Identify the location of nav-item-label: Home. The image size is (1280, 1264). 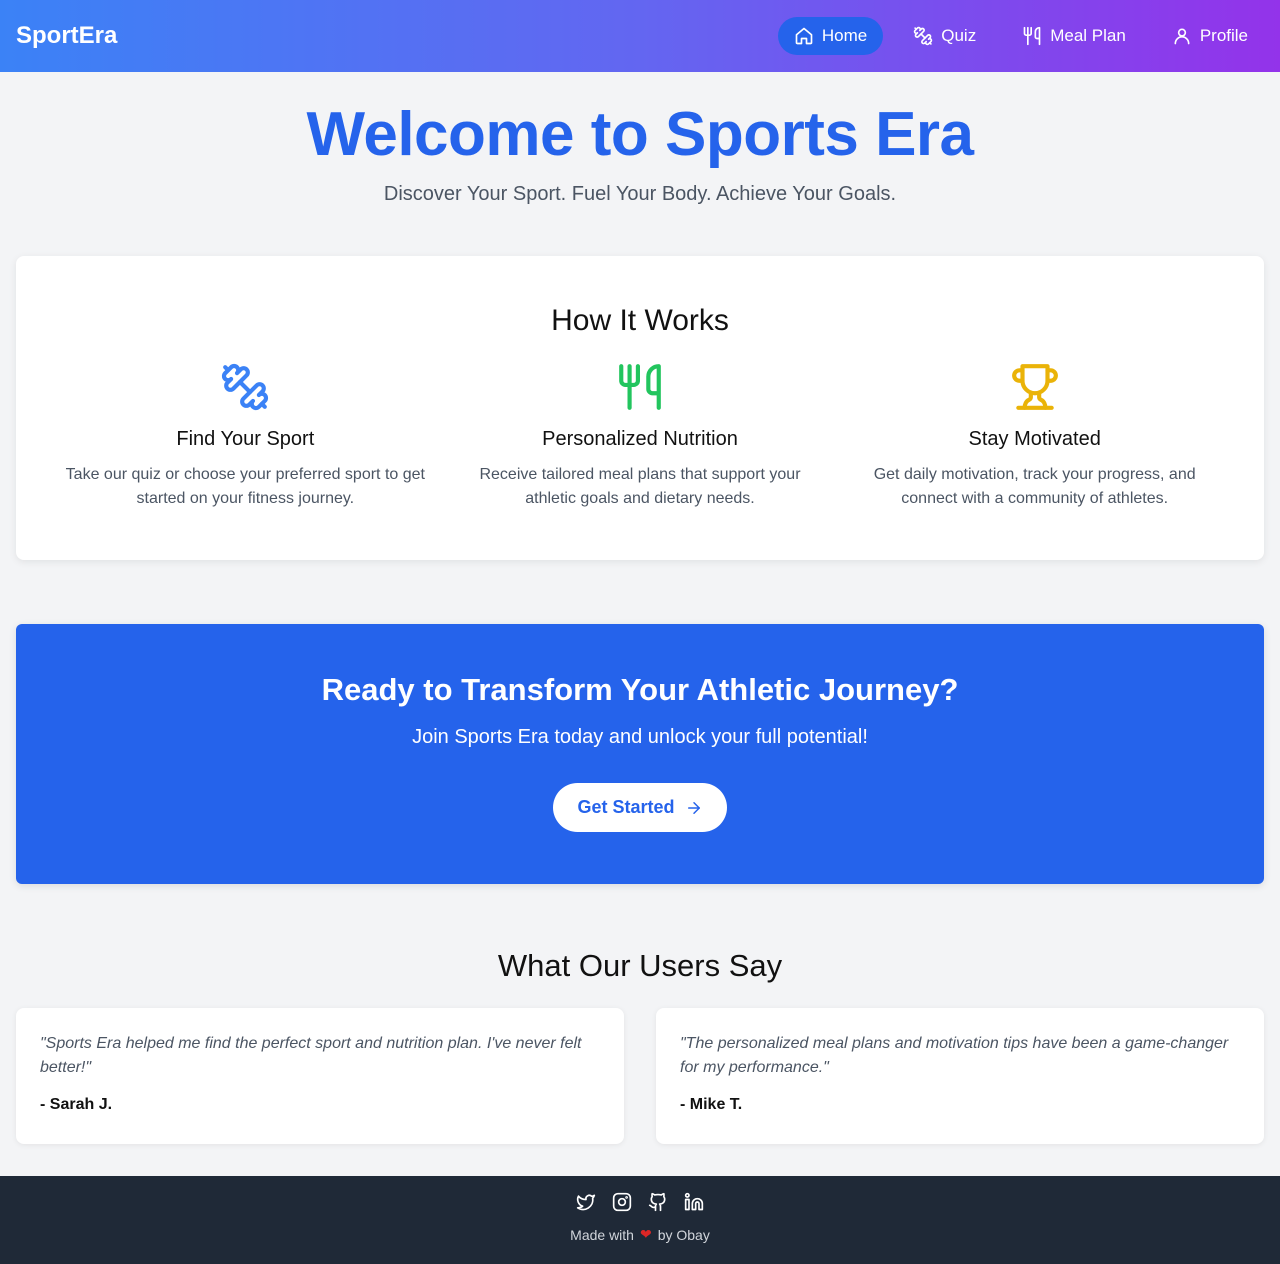
(844, 35).